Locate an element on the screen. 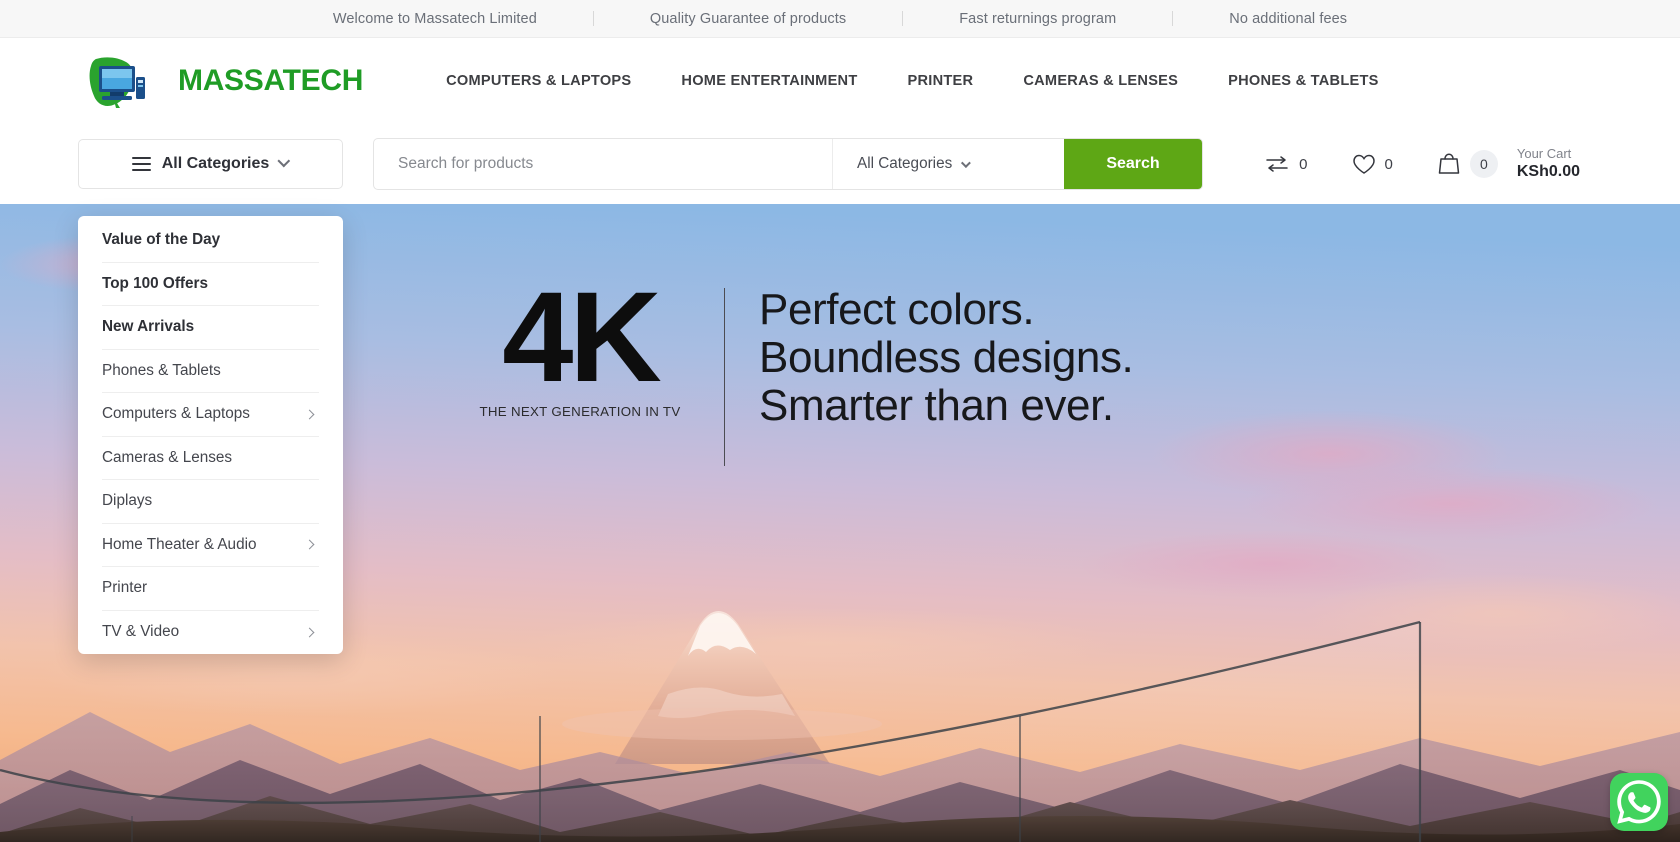 The image size is (1680, 842). cart-total: KSh0.00 is located at coordinates (1548, 172).